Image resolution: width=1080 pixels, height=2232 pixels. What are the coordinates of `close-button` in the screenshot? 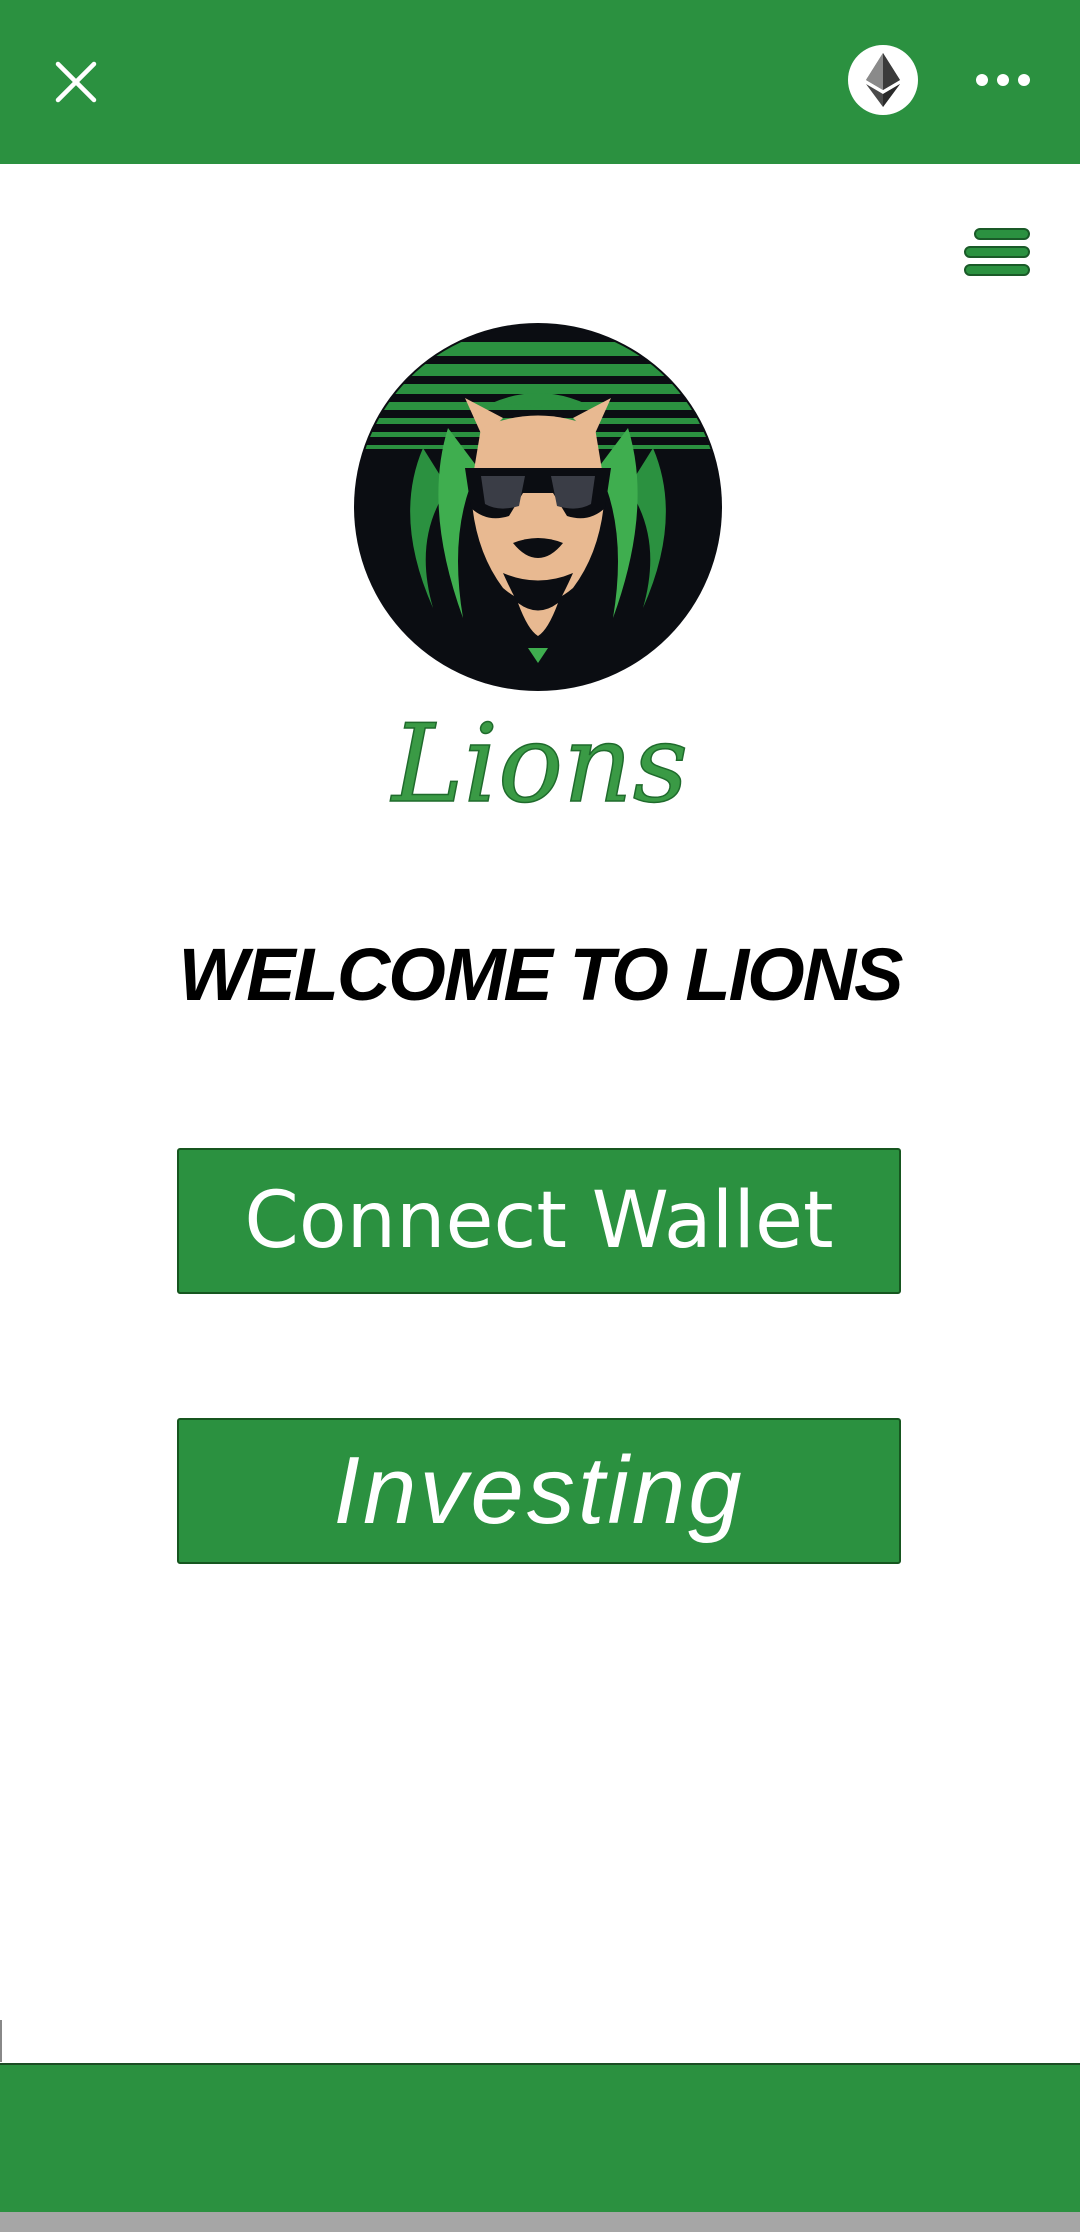 It's located at (76, 82).